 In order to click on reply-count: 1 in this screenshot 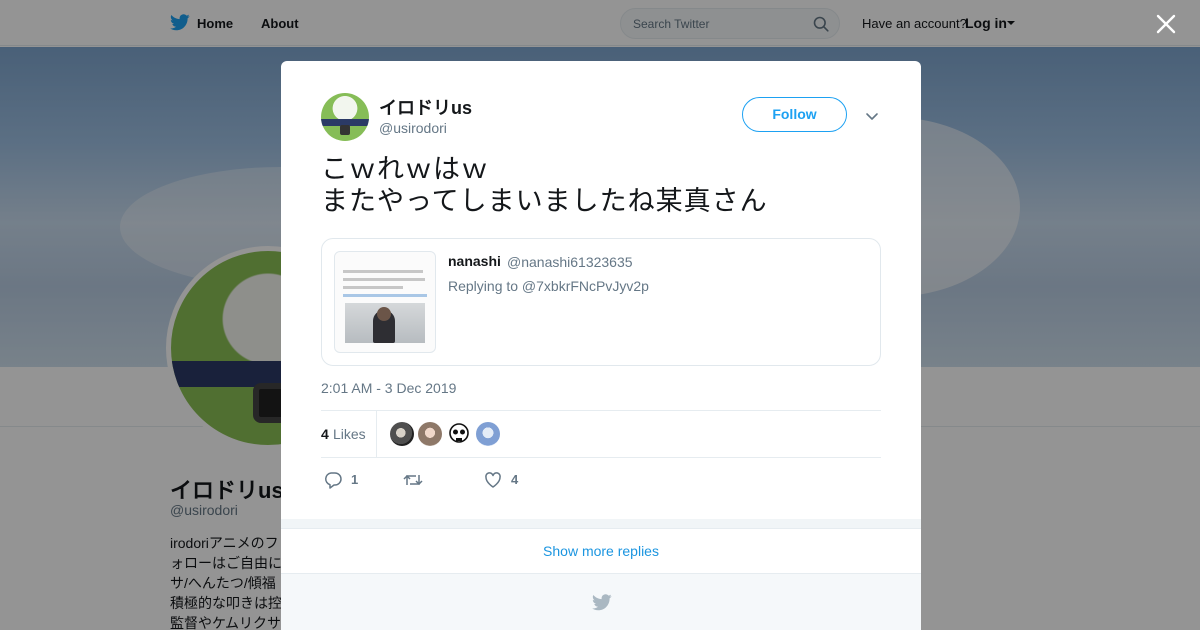, I will do `click(355, 479)`.